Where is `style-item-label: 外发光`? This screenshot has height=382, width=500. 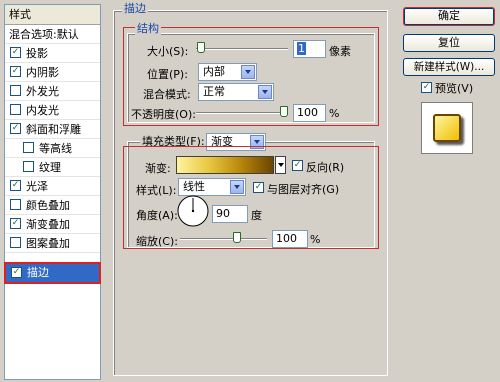 style-item-label: 外发光 is located at coordinates (42, 91).